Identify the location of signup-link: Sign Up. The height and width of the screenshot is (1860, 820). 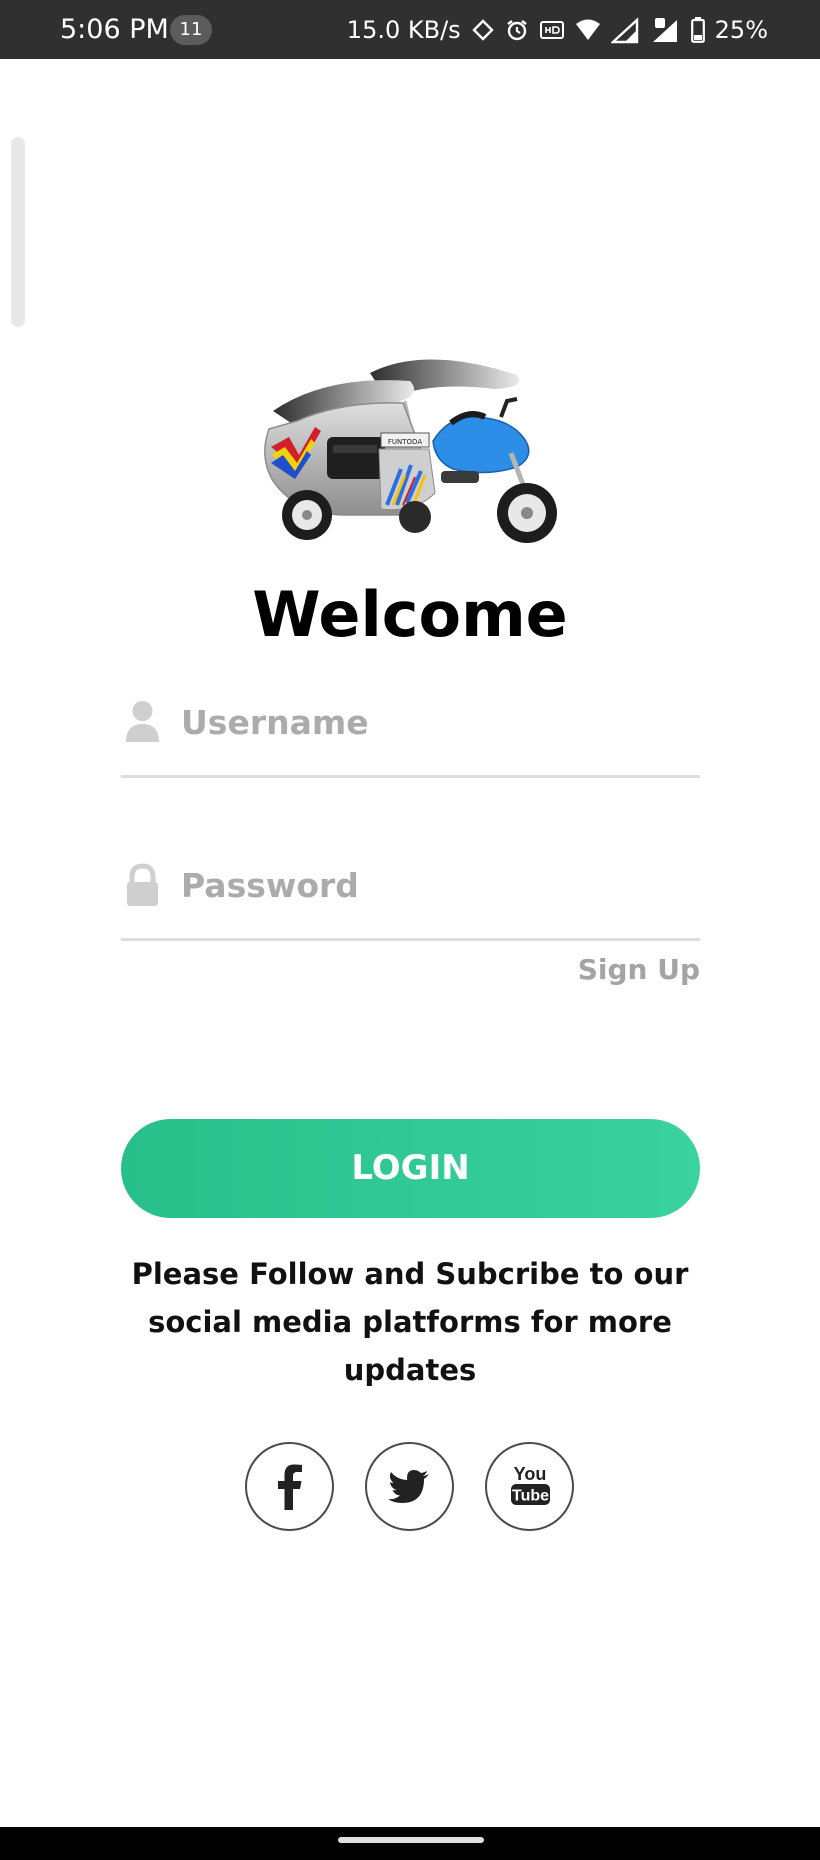
(639, 970).